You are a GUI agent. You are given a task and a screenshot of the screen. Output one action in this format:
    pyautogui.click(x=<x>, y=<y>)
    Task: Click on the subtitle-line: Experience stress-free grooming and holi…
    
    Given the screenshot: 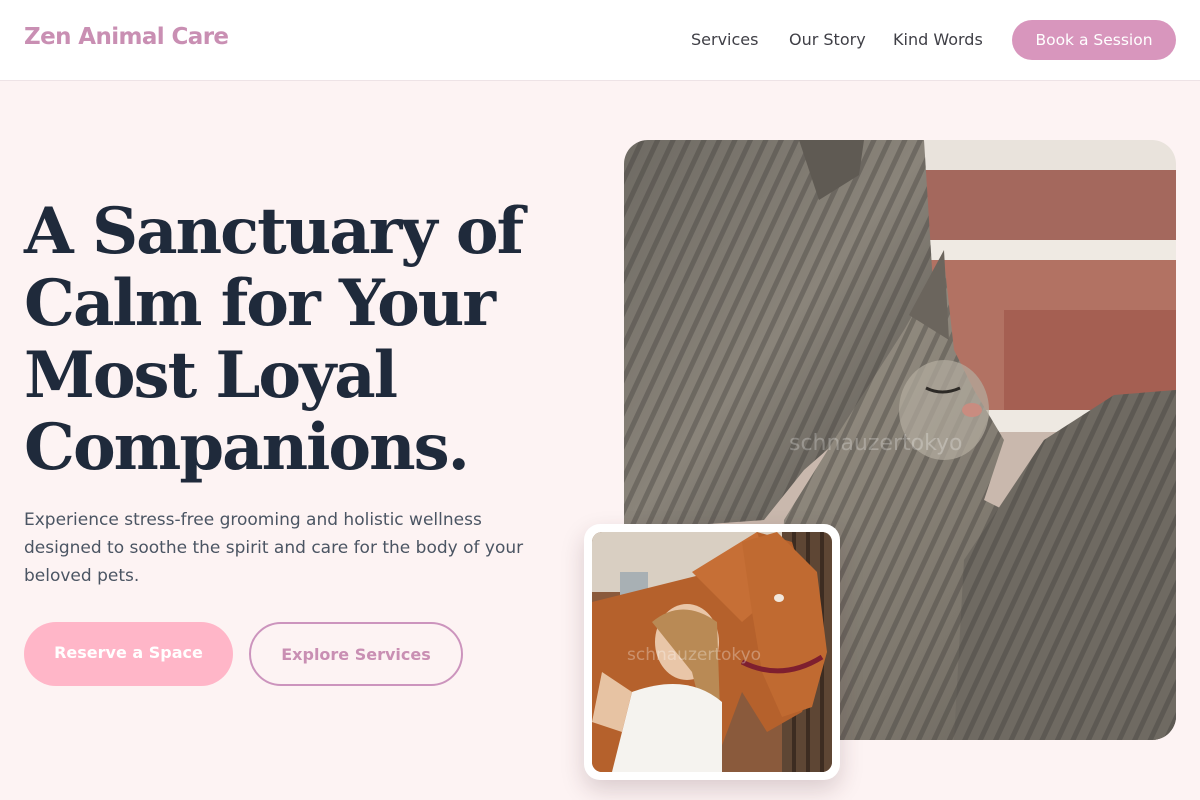 What is the action you would take?
    pyautogui.click(x=253, y=520)
    